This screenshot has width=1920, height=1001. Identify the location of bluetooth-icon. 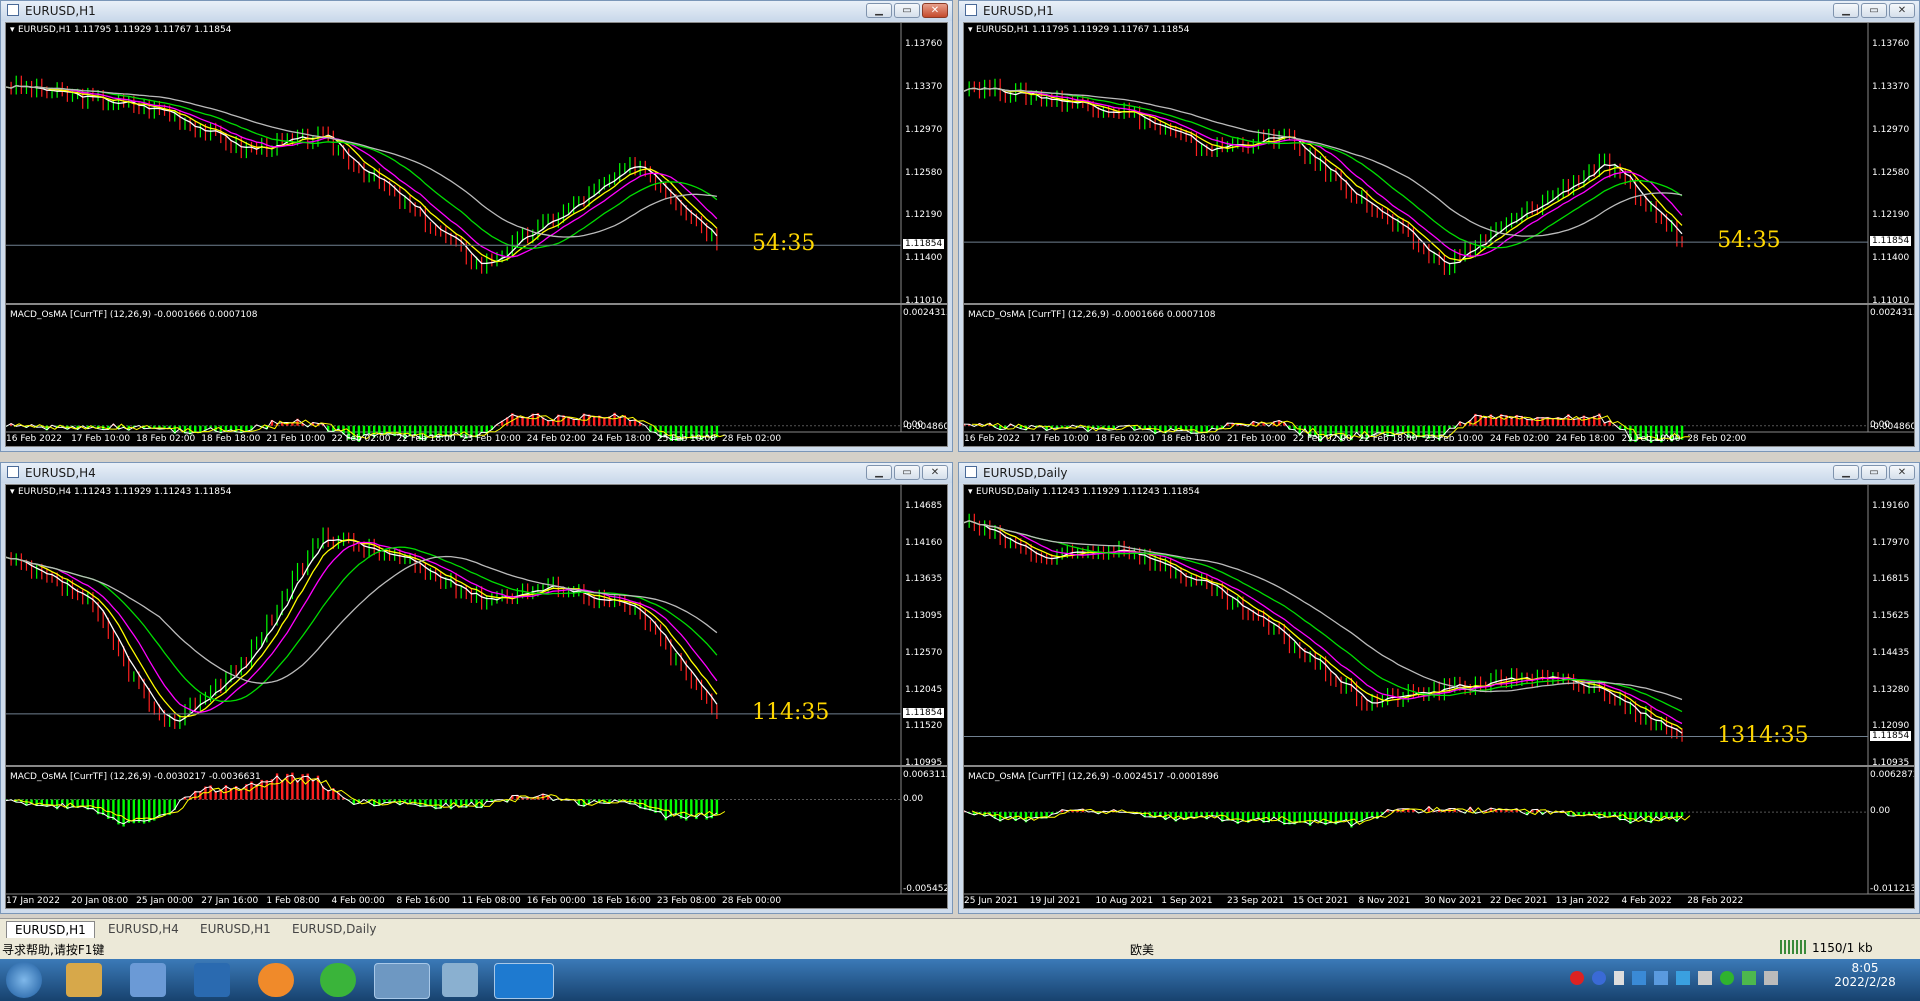
(1639, 978).